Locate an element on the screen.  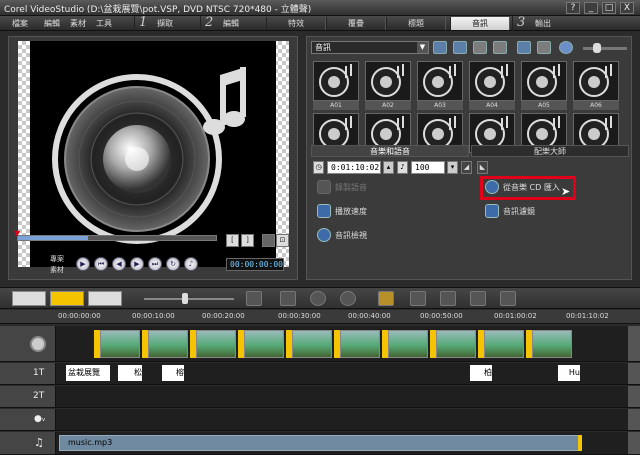
end-button: ⏭ is located at coordinates (155, 264).